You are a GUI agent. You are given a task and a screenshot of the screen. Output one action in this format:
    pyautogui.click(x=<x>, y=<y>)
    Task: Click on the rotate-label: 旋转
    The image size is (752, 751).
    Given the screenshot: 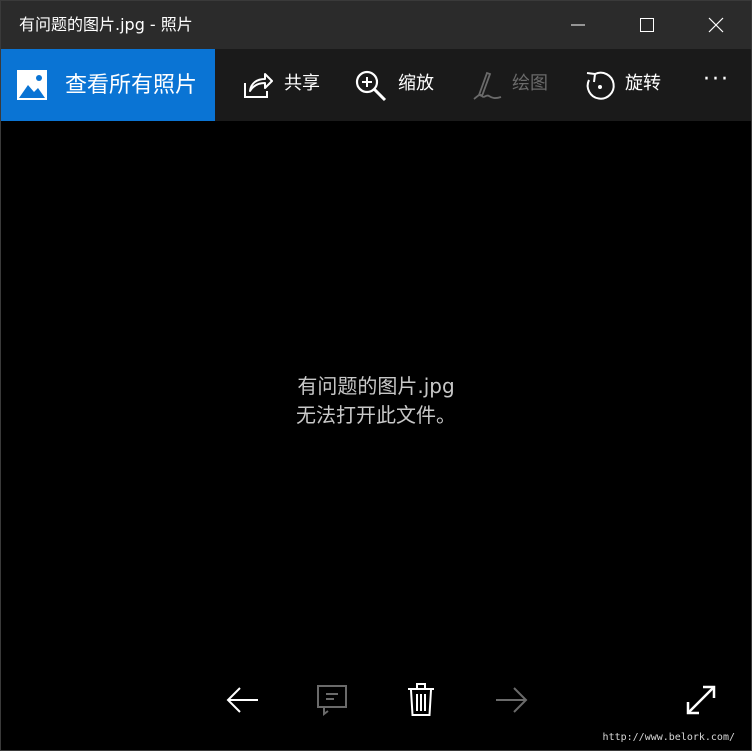 What is the action you would take?
    pyautogui.click(x=643, y=83)
    